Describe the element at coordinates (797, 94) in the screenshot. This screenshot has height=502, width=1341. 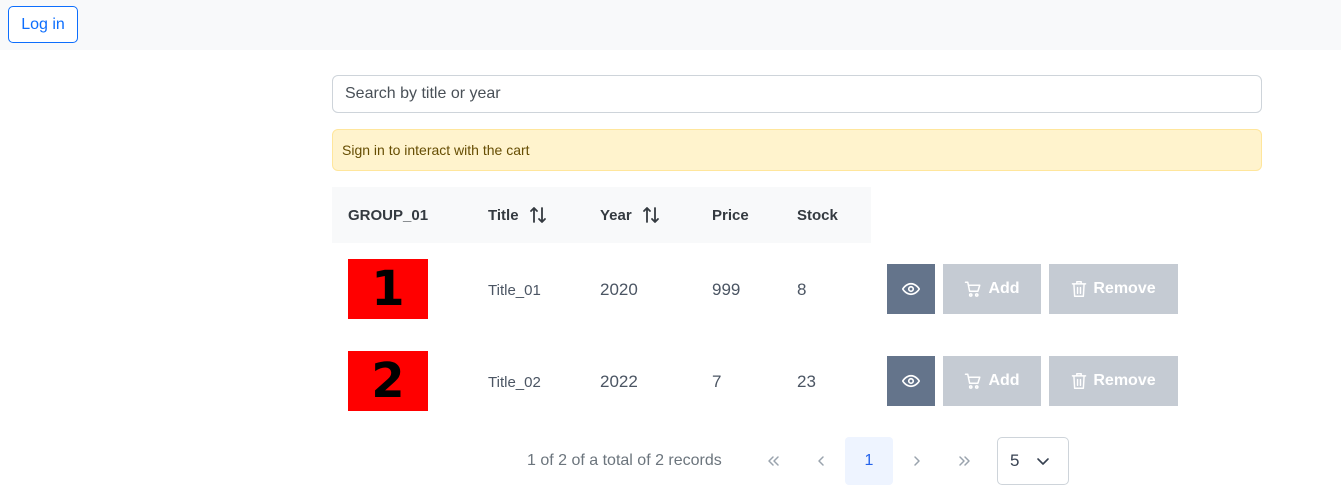
I see `search-input` at that location.